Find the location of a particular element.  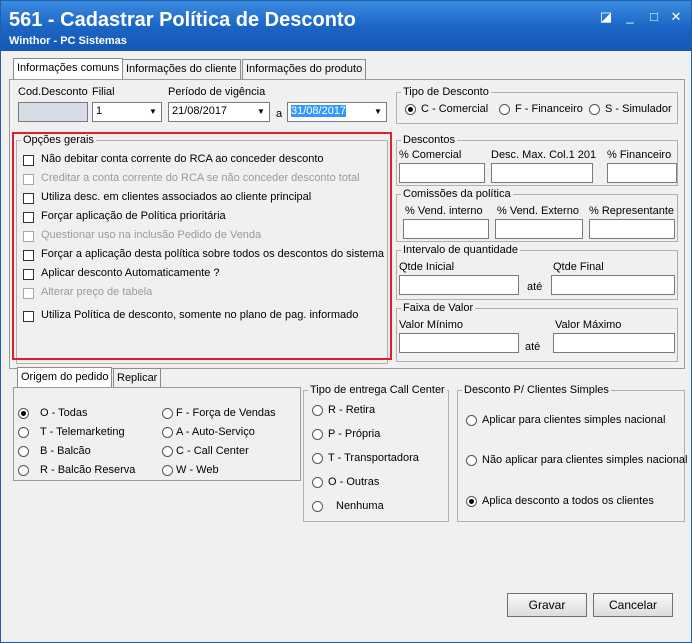

vend-interno-field is located at coordinates (446, 229).